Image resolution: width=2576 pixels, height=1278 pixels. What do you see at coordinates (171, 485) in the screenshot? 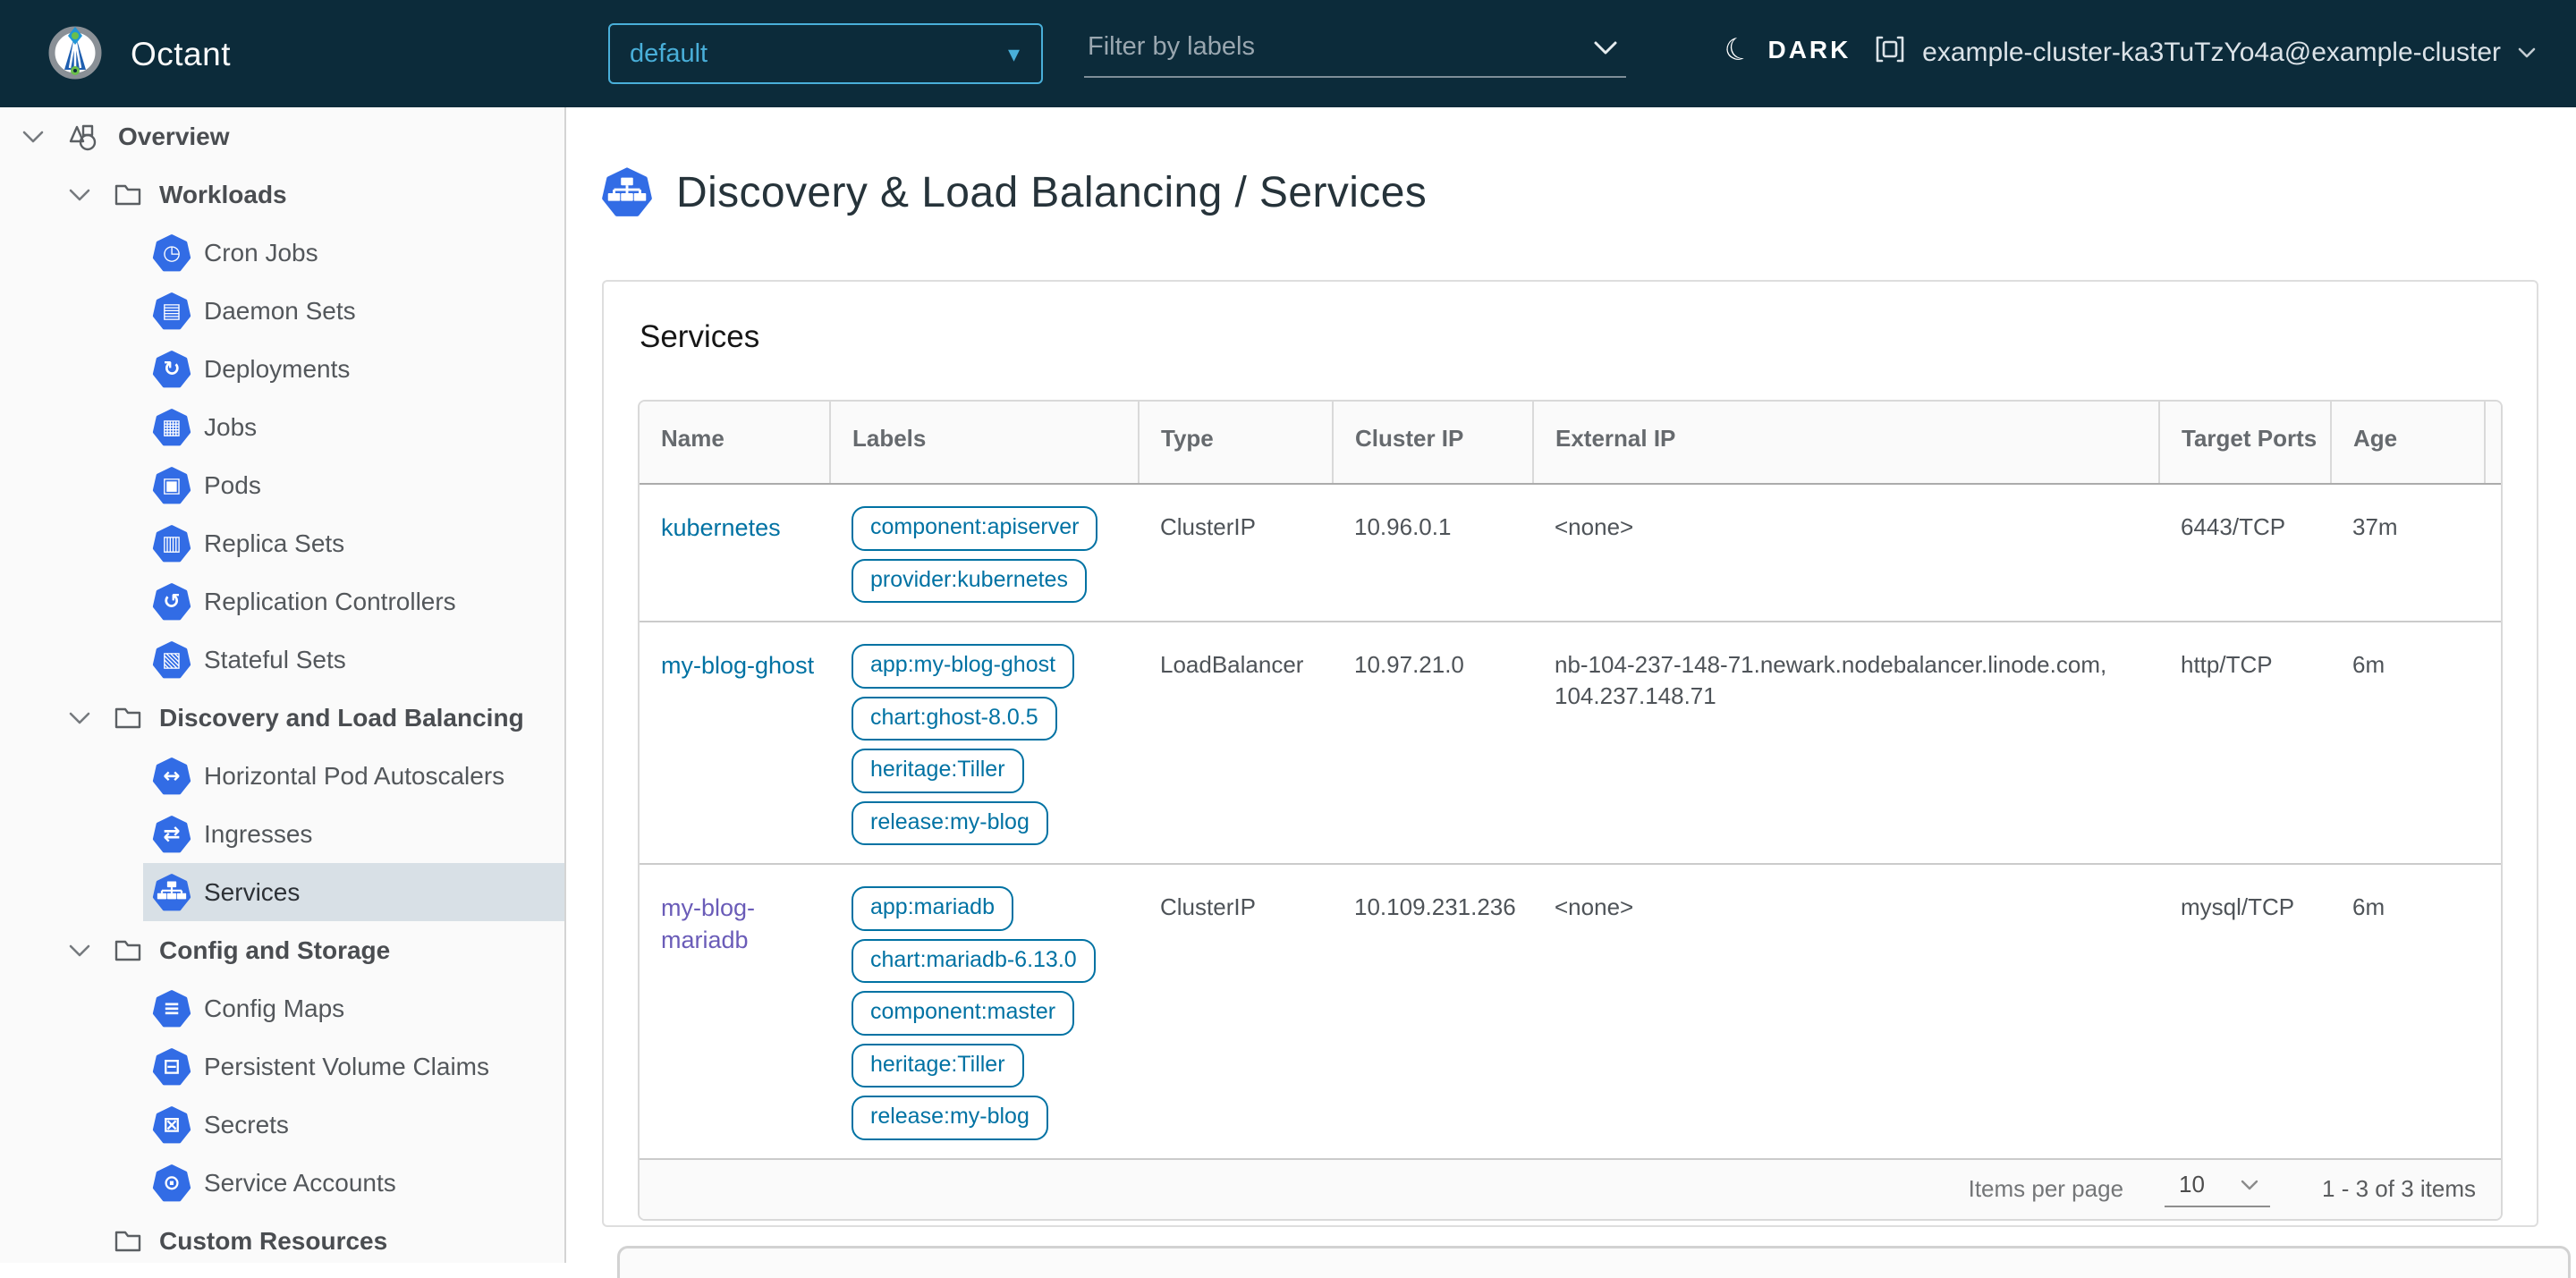
I see `pods-icon: ▣` at bounding box center [171, 485].